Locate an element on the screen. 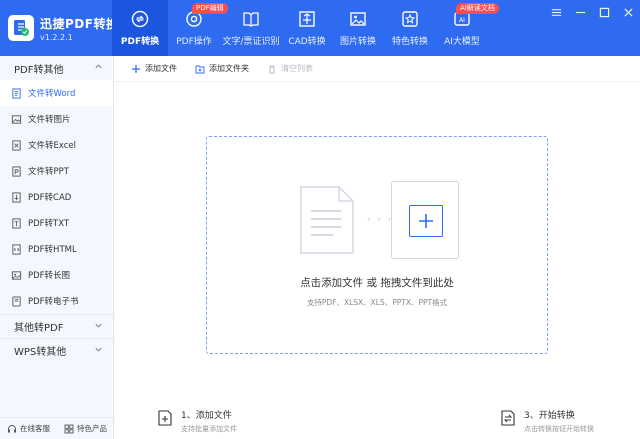 The image size is (640, 439). footer-label: 特色产品 is located at coordinates (92, 428).